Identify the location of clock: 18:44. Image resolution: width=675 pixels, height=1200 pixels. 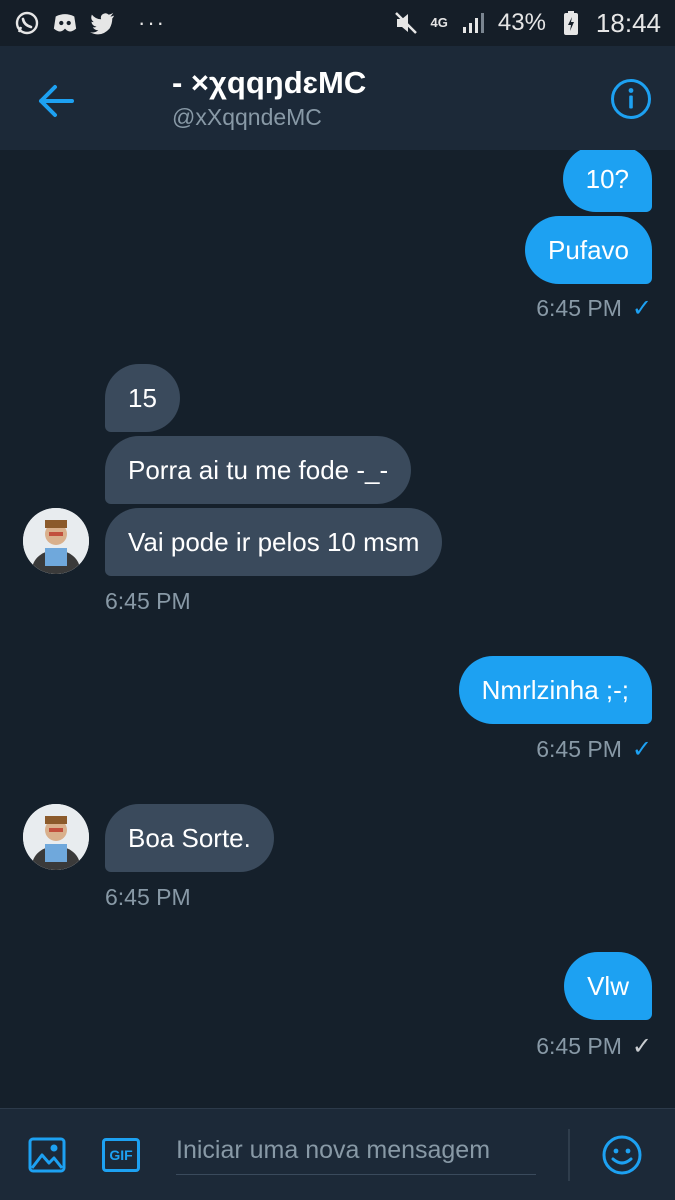
(628, 22).